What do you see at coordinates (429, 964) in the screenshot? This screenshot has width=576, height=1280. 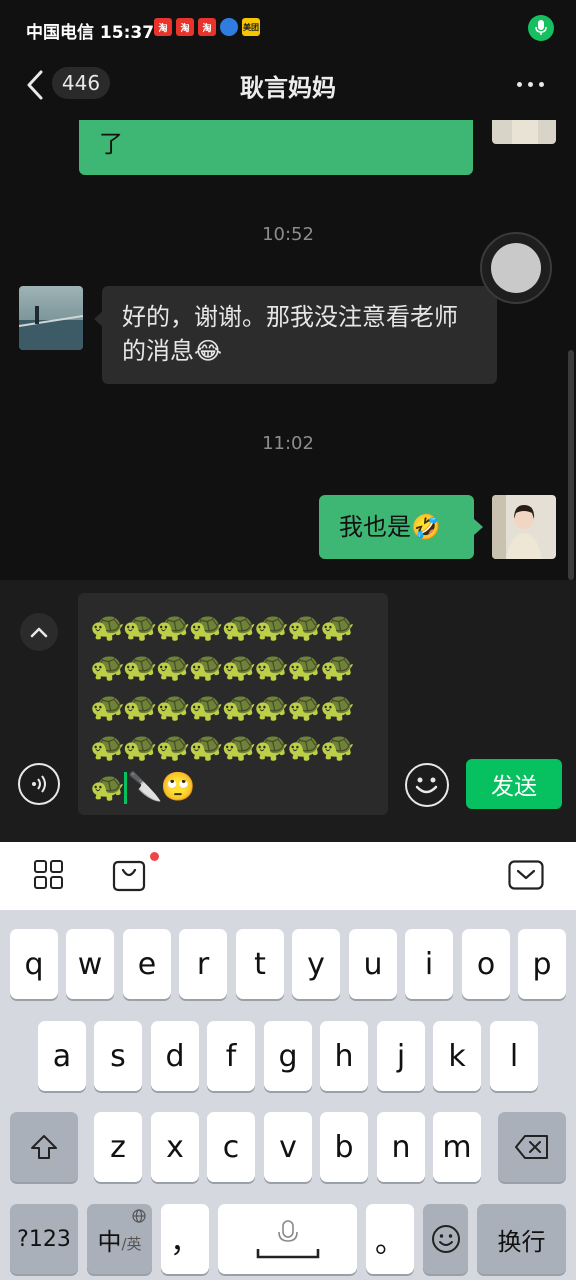 I see `key-i: i` at bounding box center [429, 964].